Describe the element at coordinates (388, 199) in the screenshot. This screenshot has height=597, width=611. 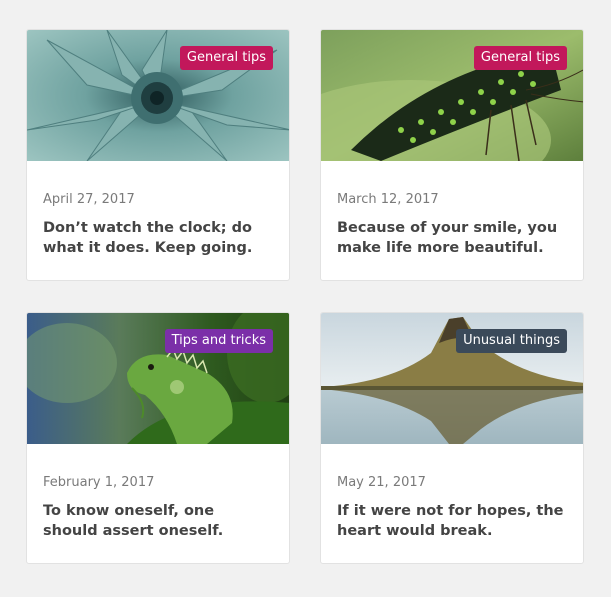
I see `post-date: March 12, 2017` at that location.